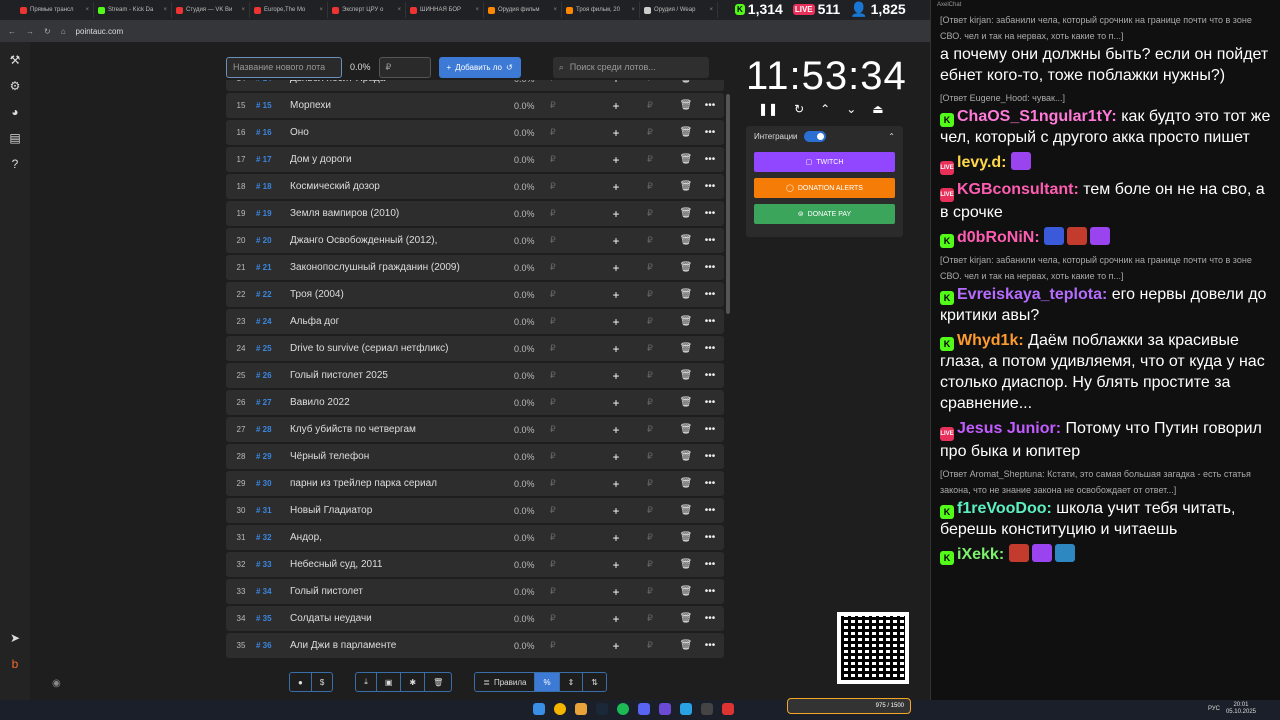 The image size is (1280, 720). Describe the element at coordinates (475, 105) in the screenshot. I see `lot-row: 15 # 15 Морпехи 0.0% ₽ + ₽ 🗑 •••` at that location.